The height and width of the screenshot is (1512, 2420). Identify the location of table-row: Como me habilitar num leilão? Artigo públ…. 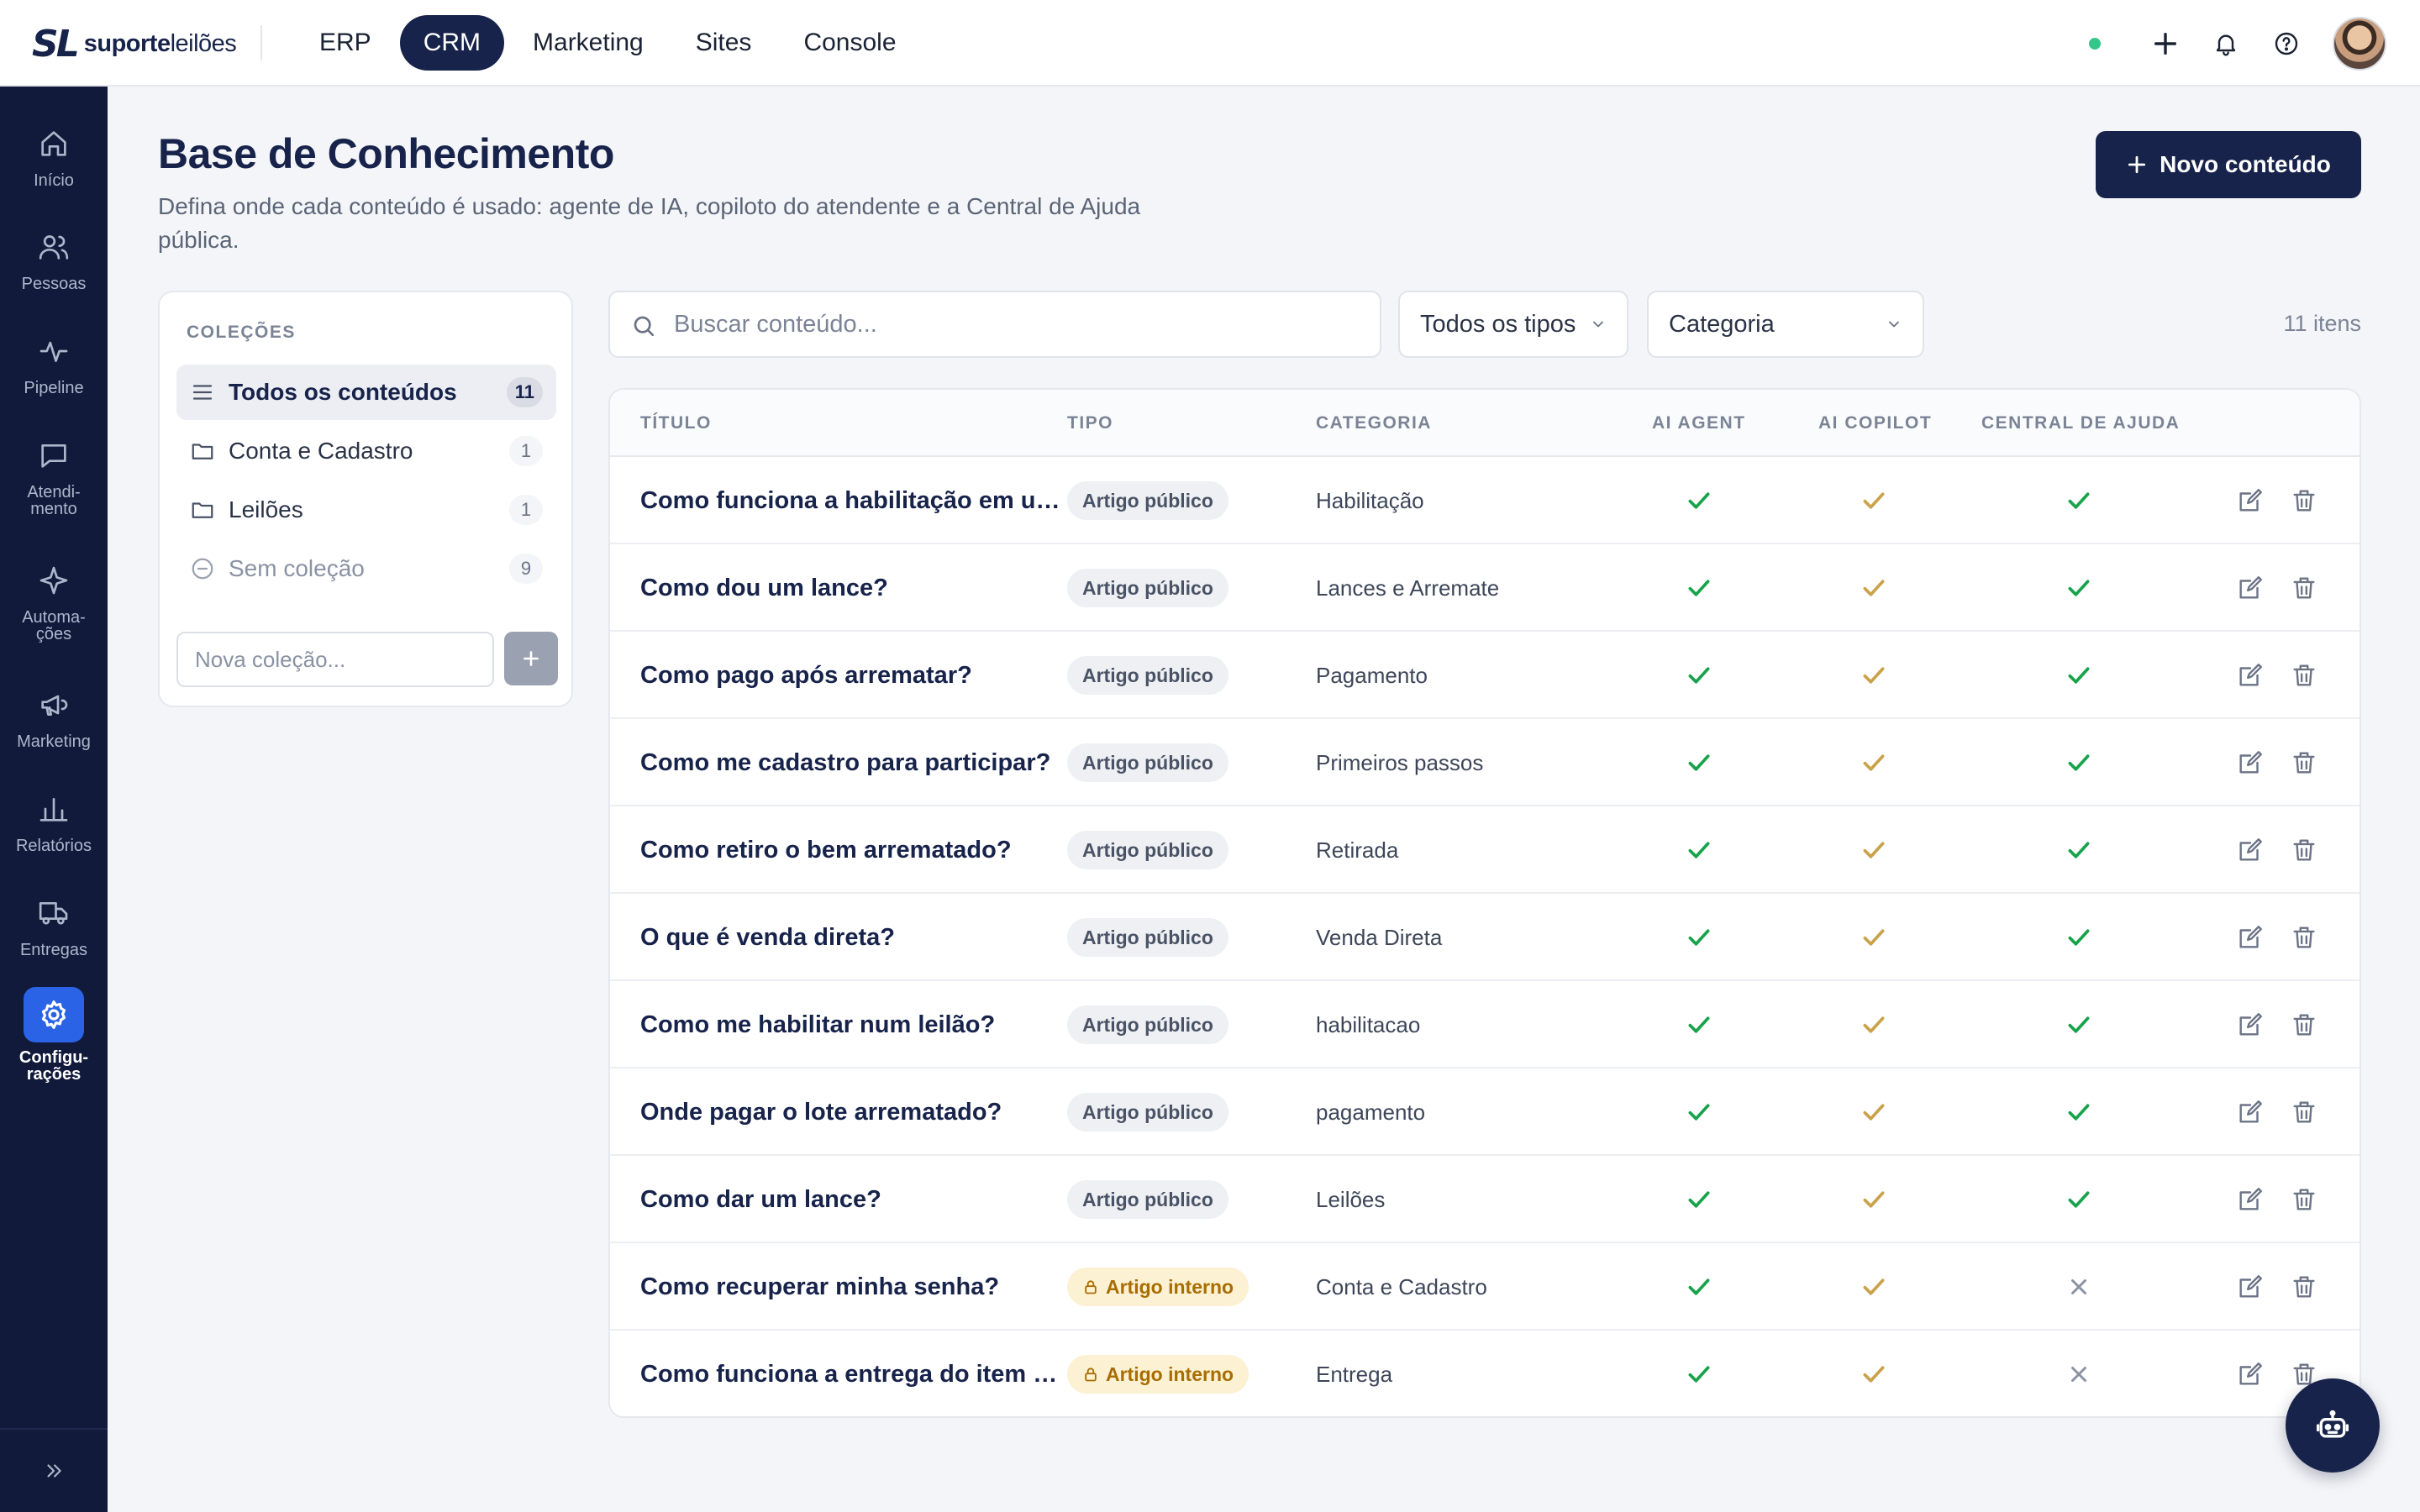
(1485, 1024).